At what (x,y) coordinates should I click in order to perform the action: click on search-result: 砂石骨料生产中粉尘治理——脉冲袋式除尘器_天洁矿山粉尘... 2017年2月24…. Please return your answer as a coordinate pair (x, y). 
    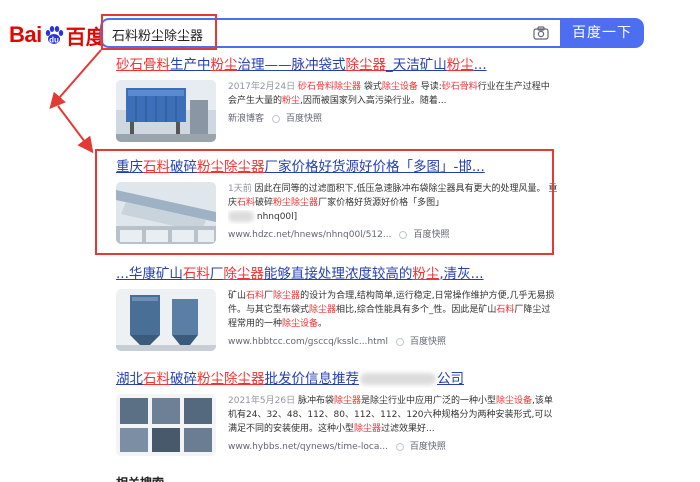
    Looking at the image, I should click on (336, 99).